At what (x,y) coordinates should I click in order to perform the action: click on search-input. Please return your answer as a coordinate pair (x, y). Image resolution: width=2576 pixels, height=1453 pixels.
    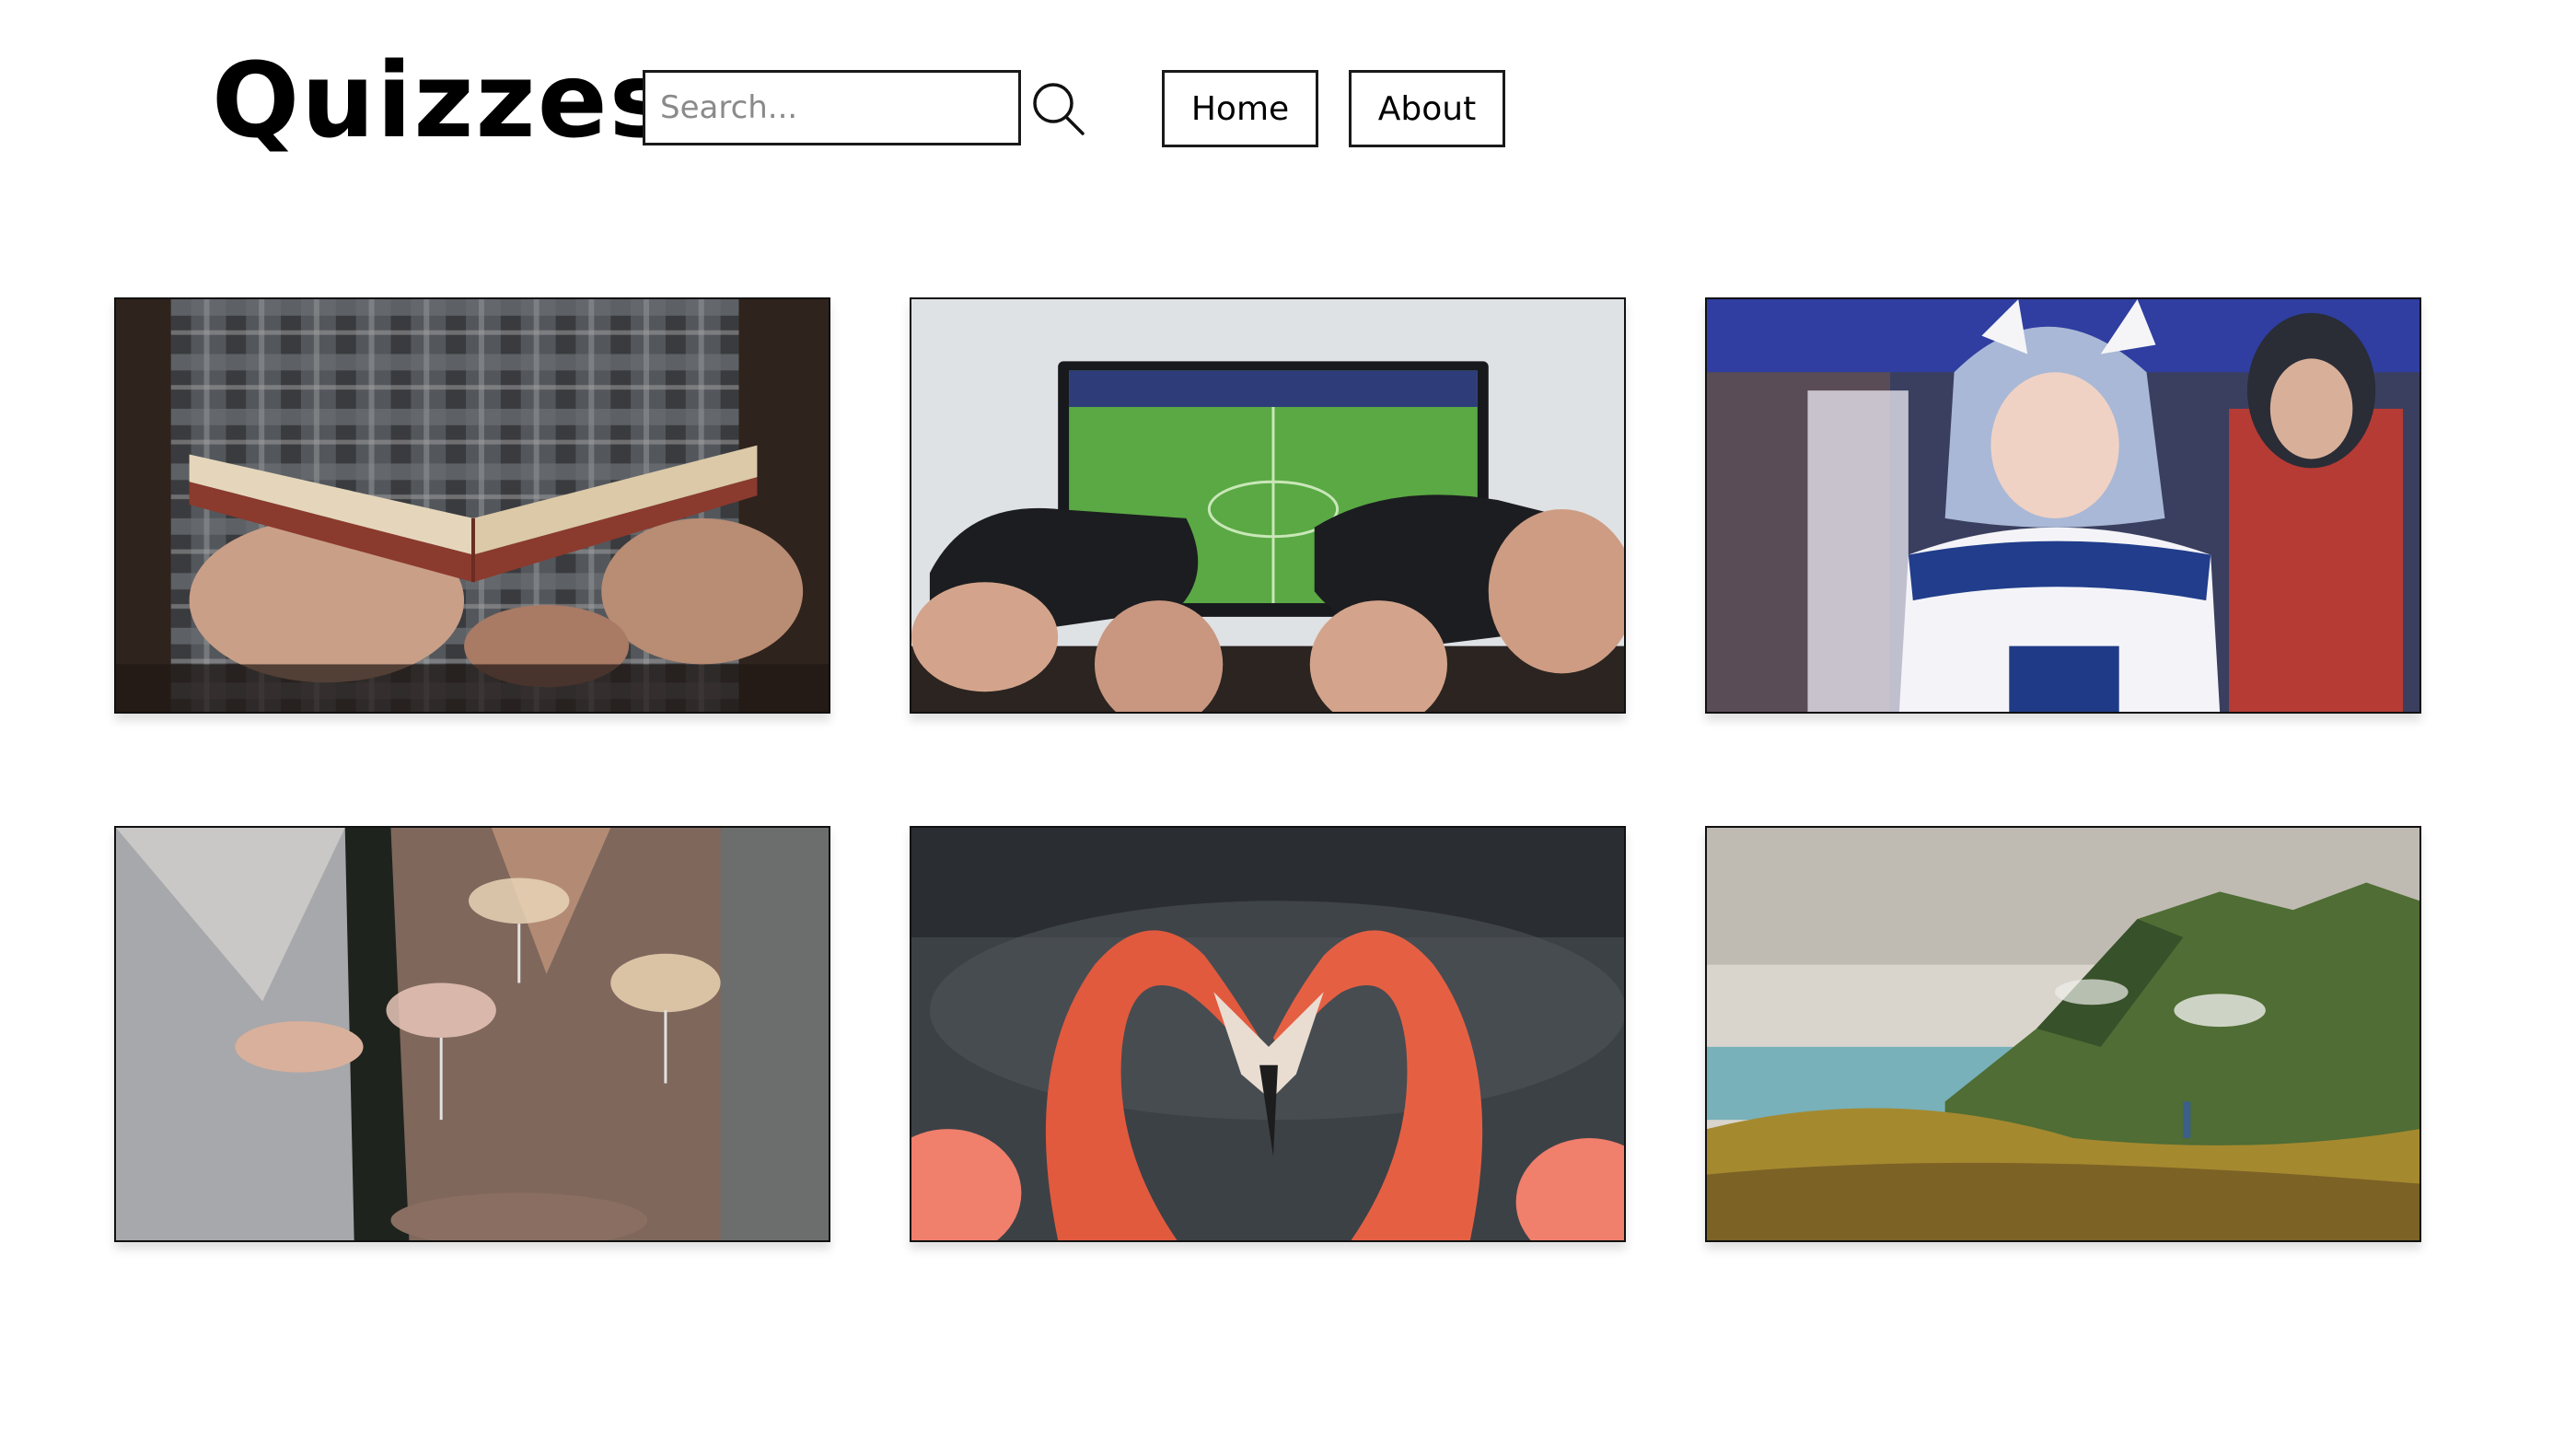
    Looking at the image, I should click on (832, 107).